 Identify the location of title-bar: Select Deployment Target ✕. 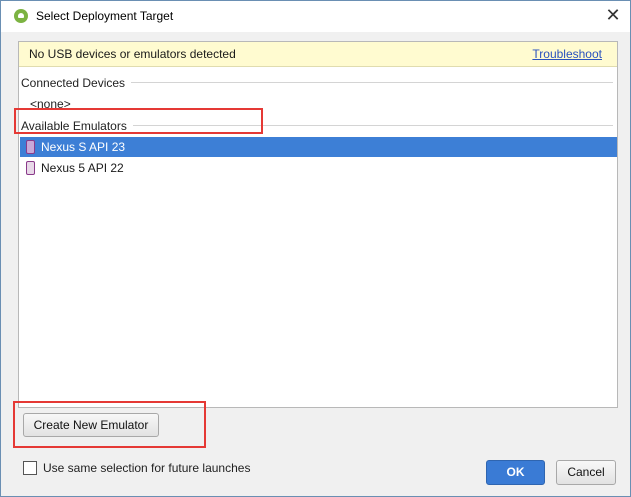
(315, 16).